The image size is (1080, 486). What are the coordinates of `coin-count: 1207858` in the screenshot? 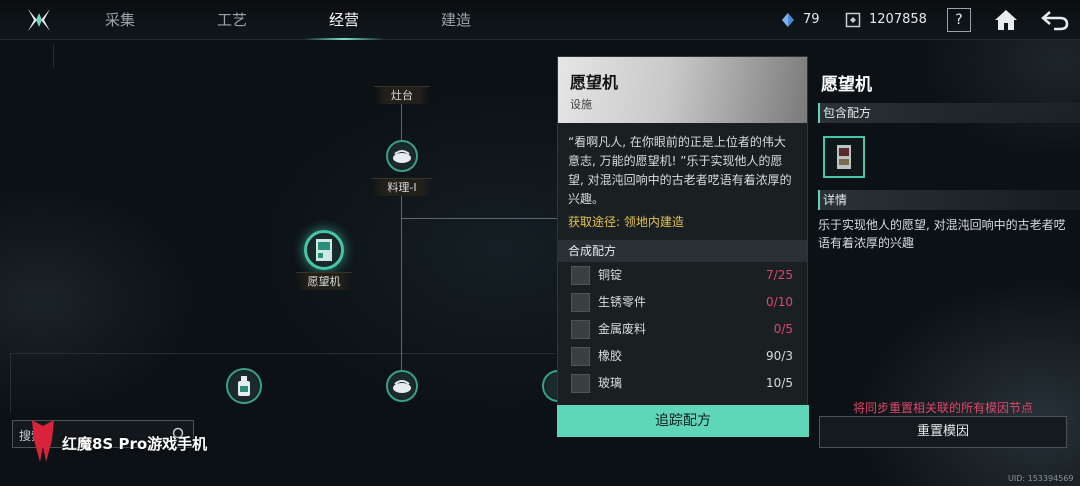 It's located at (898, 19).